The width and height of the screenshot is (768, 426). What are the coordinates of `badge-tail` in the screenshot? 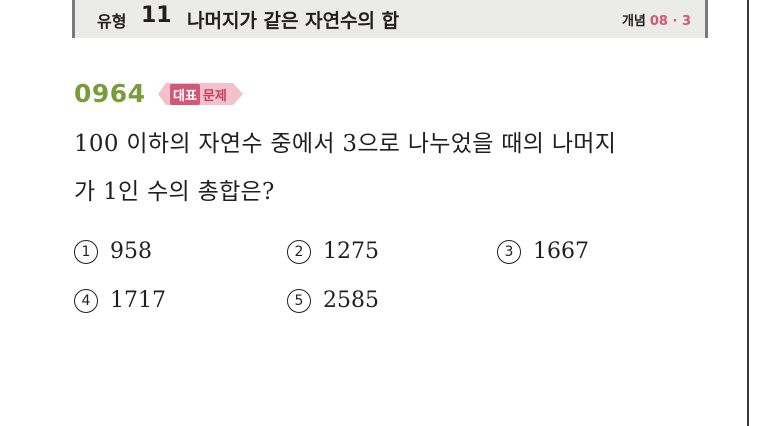 It's located at (162, 94).